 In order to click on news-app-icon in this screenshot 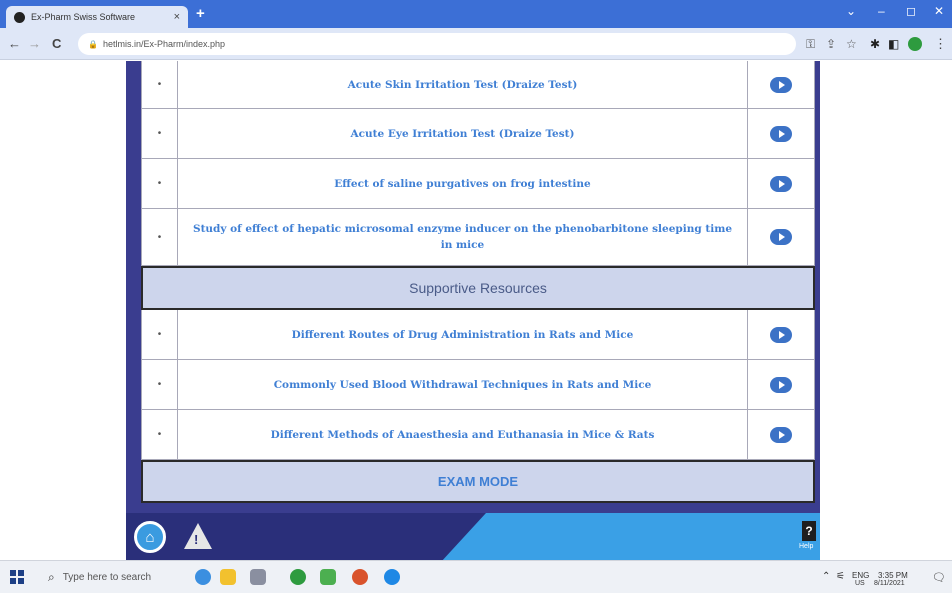, I will do `click(228, 577)`.